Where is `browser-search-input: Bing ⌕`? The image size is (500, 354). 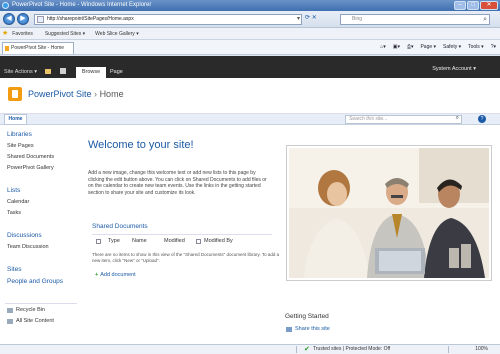
browser-search-input: Bing ⌕ is located at coordinates (415, 19).